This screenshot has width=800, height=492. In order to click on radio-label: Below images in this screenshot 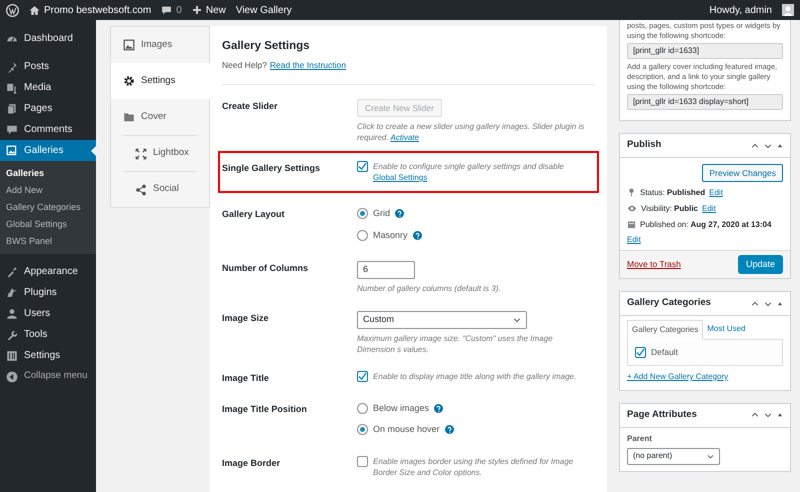, I will do `click(401, 408)`.